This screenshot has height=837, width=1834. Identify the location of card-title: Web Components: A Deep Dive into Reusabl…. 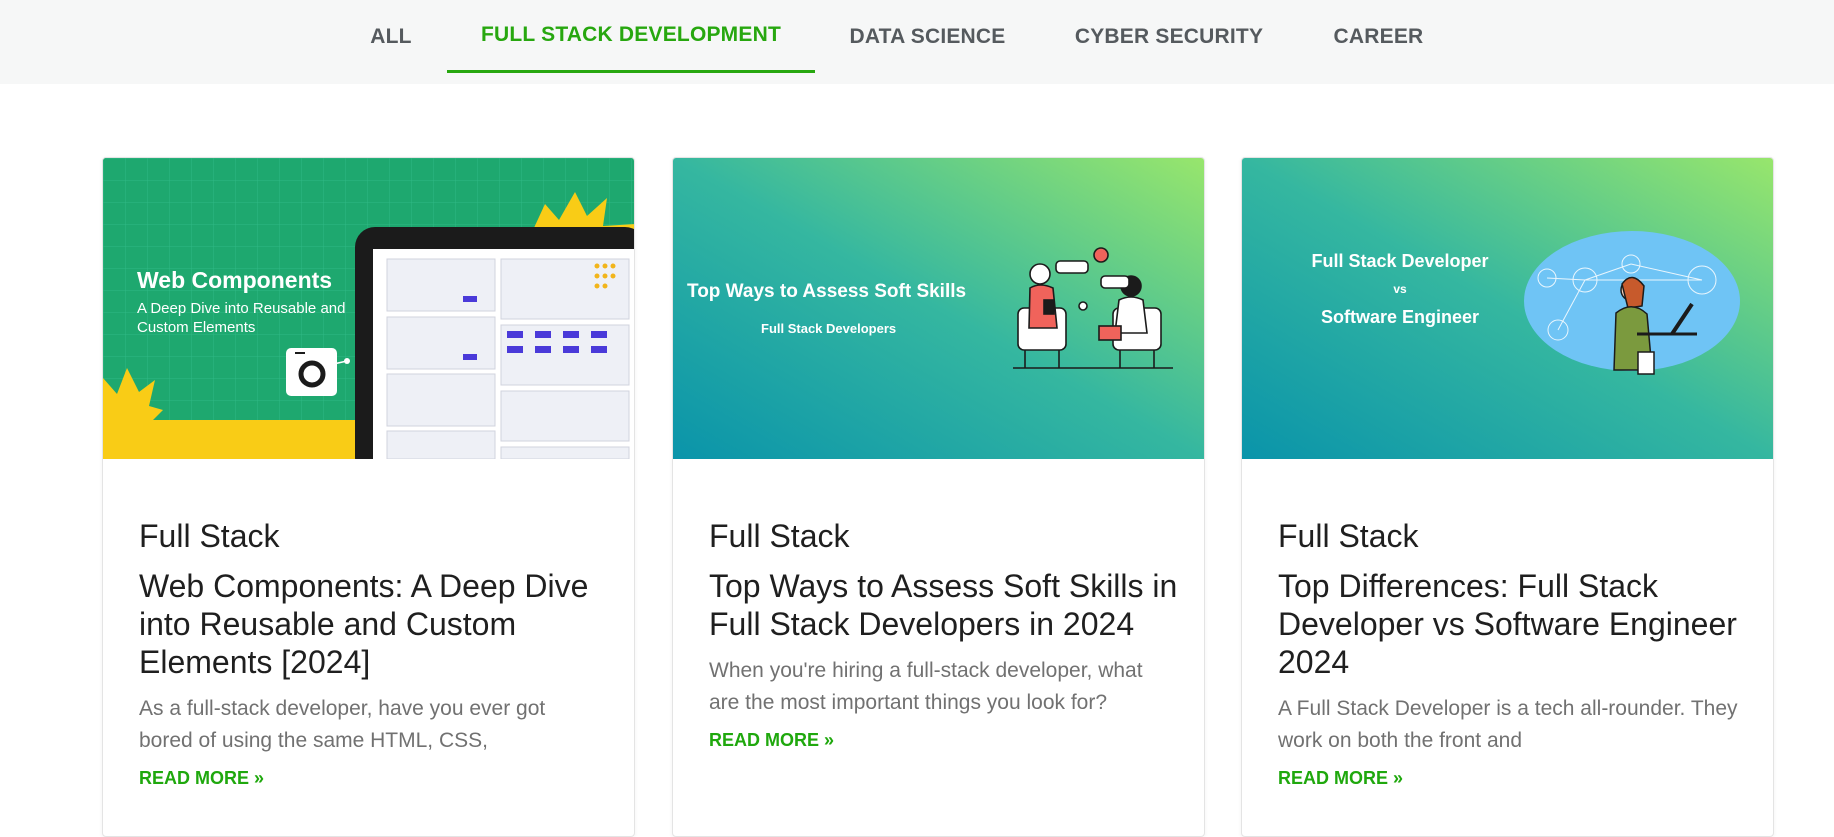
(374, 624).